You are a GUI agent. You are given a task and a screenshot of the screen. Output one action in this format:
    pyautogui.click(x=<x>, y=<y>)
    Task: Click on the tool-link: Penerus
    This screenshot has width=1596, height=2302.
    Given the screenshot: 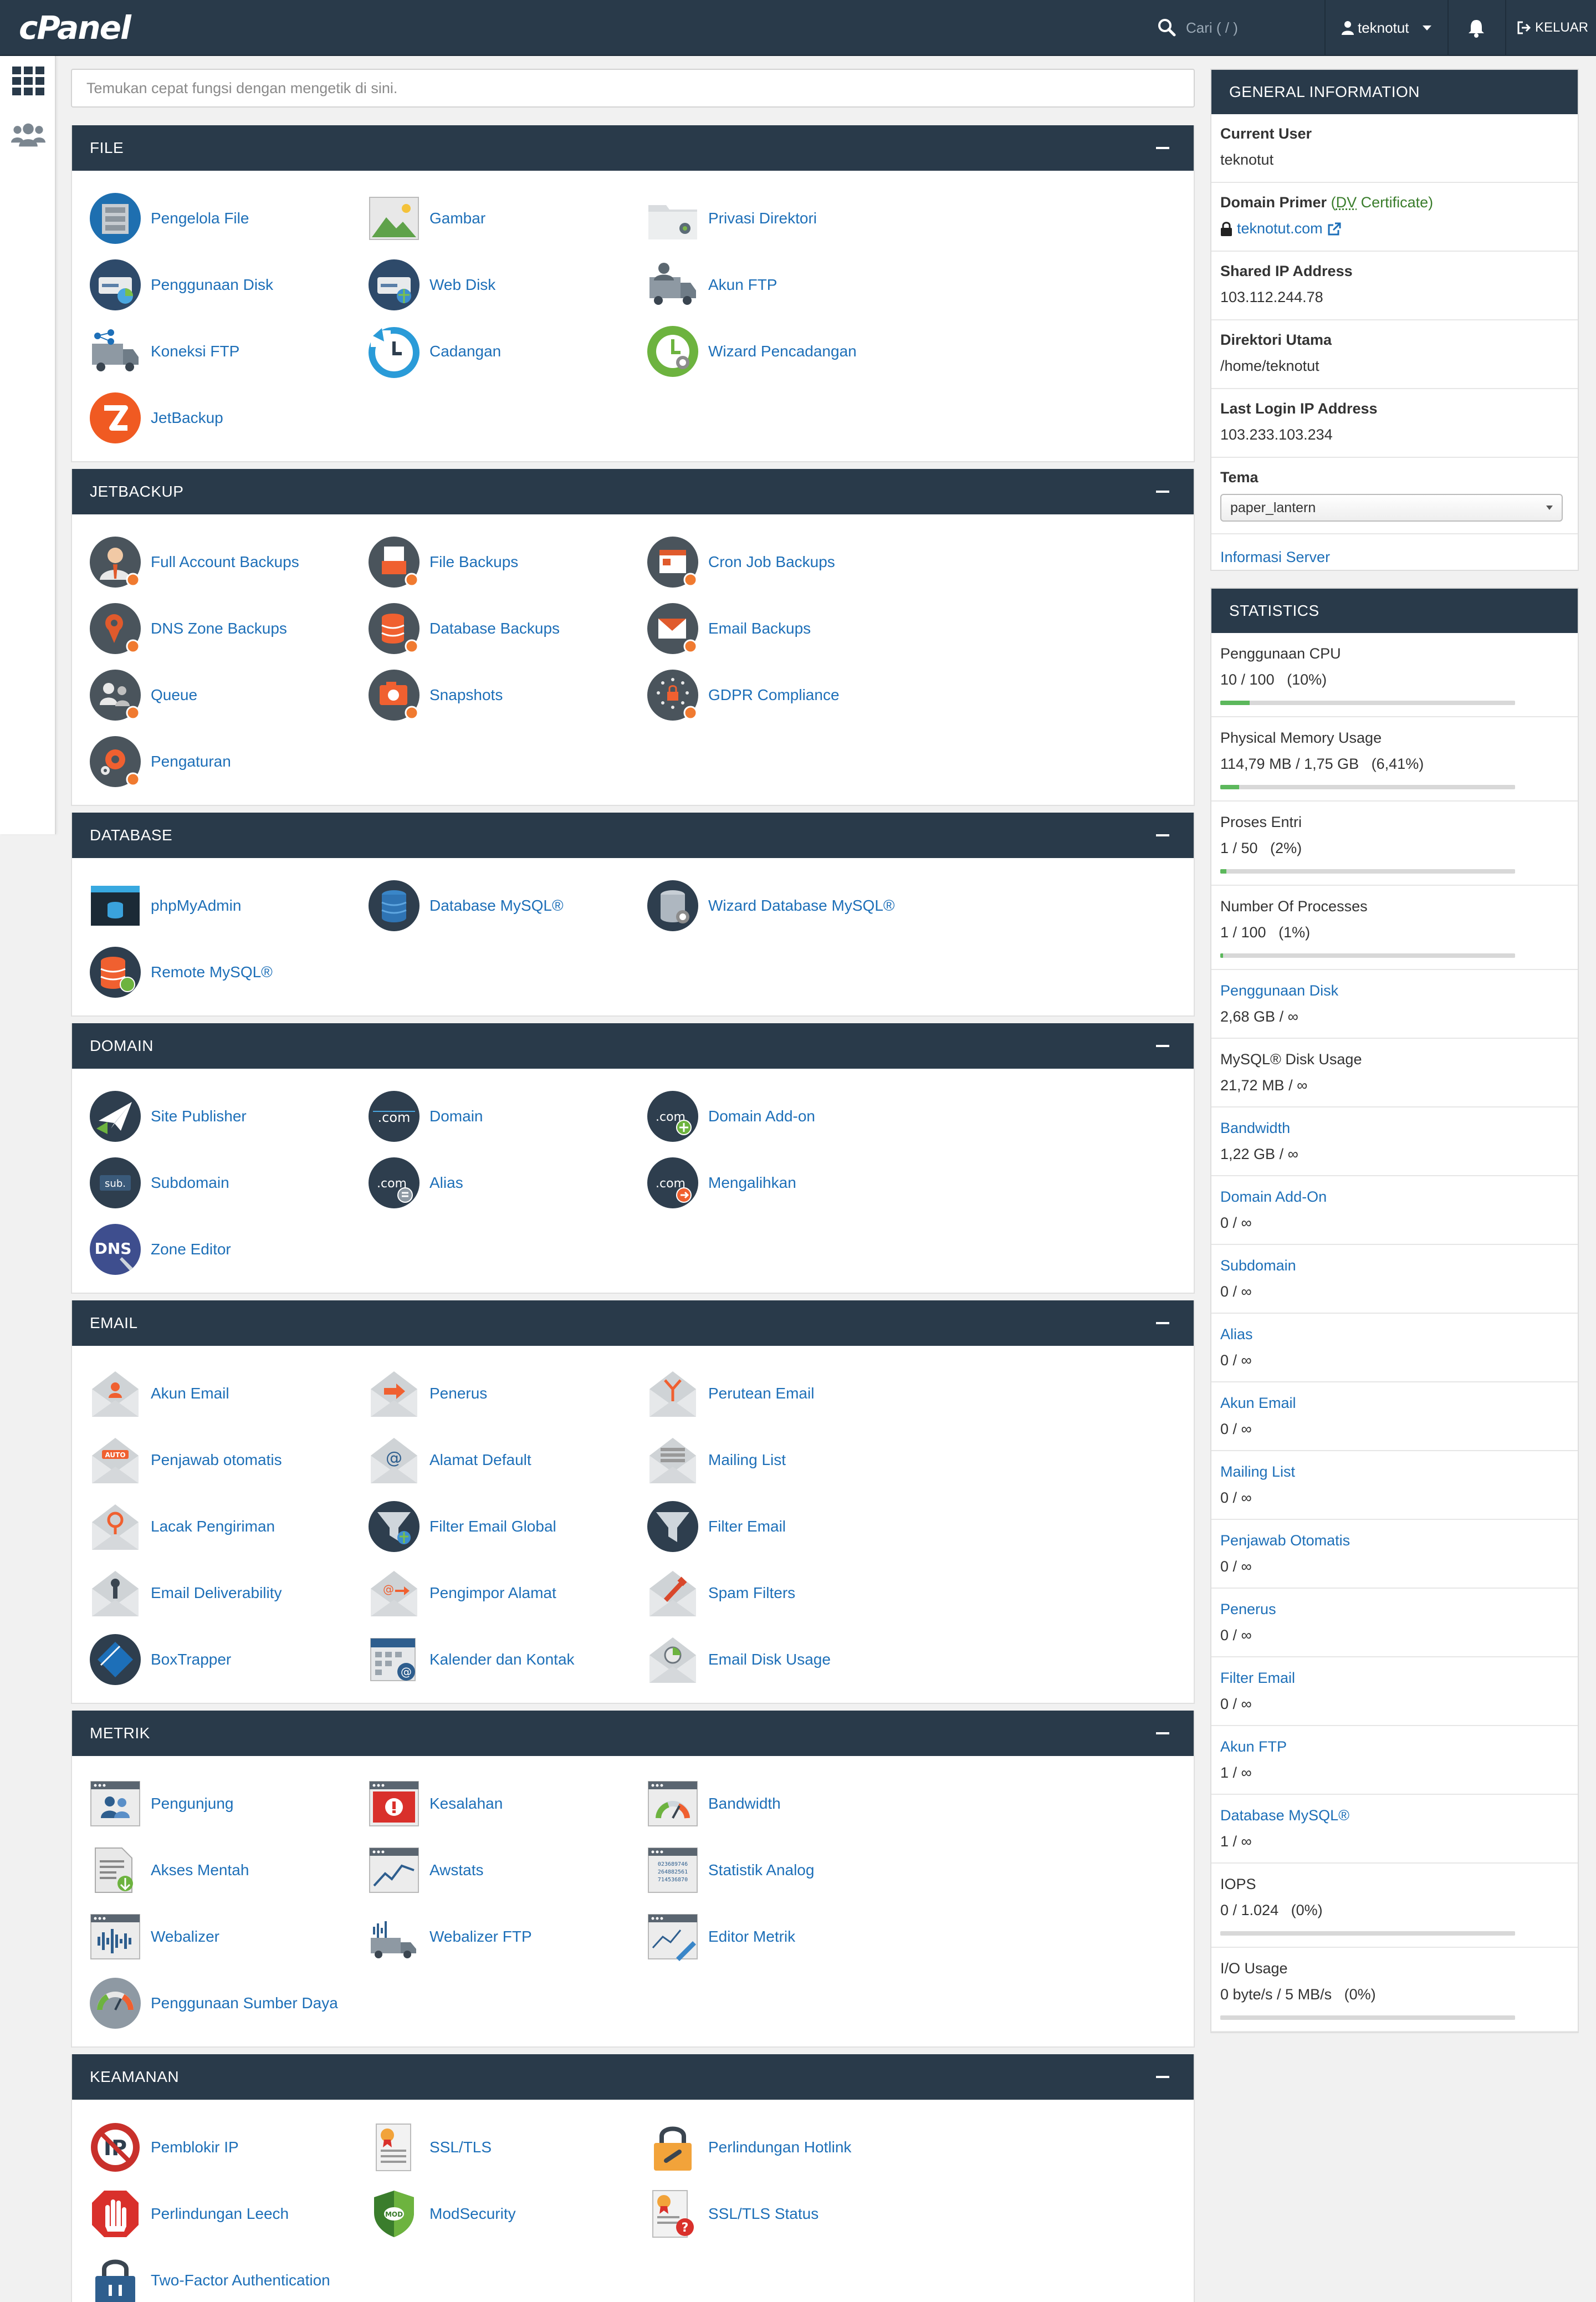 What is the action you would take?
    pyautogui.click(x=490, y=1393)
    